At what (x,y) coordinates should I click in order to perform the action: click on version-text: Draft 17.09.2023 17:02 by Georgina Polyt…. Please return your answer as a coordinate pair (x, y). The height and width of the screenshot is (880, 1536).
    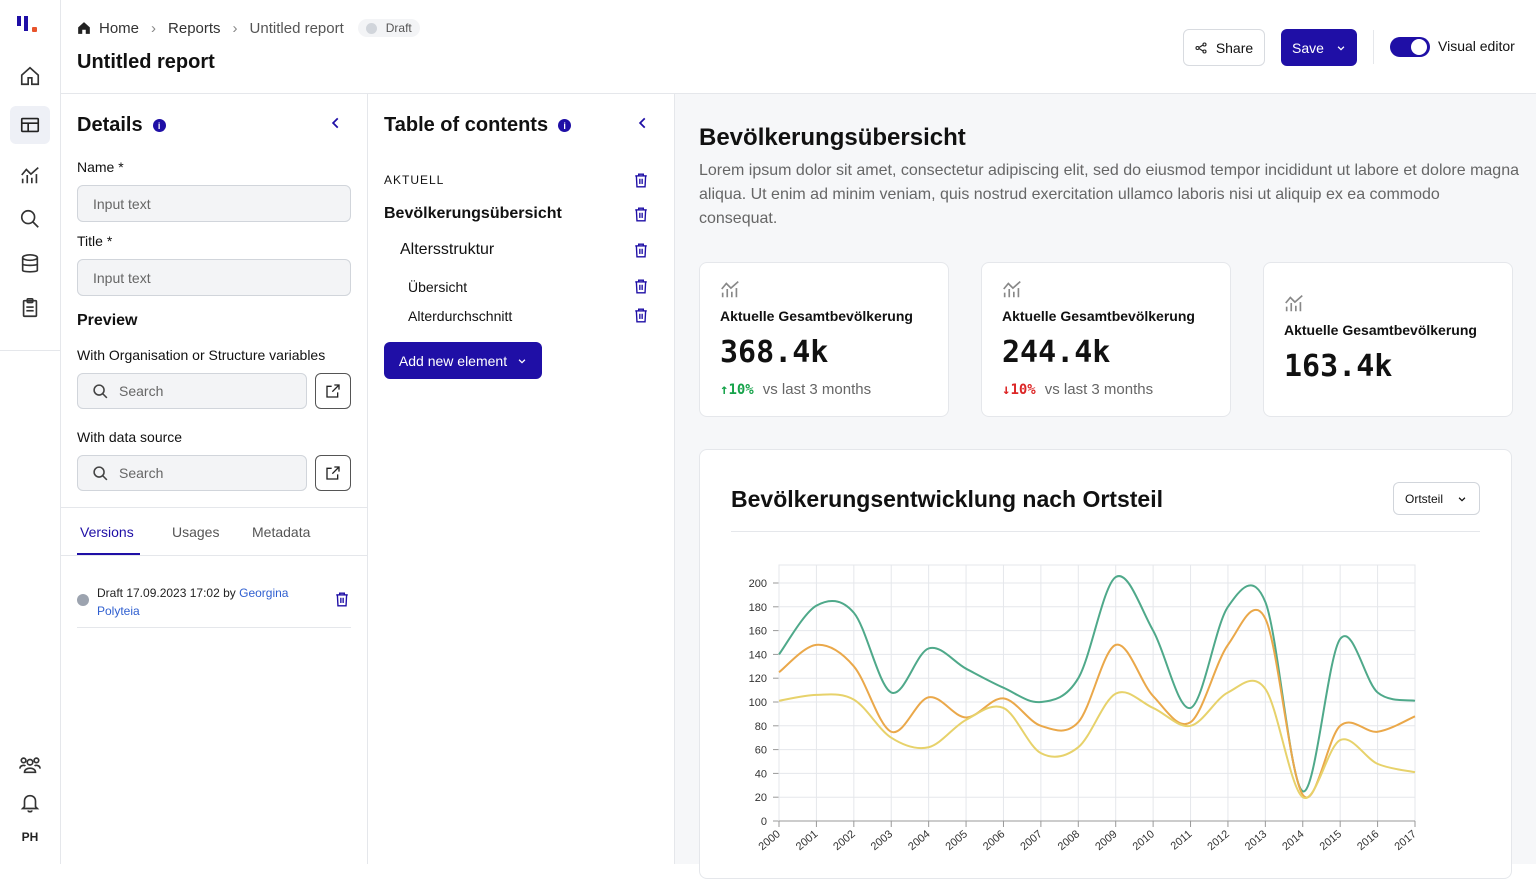
    Looking at the image, I should click on (202, 602).